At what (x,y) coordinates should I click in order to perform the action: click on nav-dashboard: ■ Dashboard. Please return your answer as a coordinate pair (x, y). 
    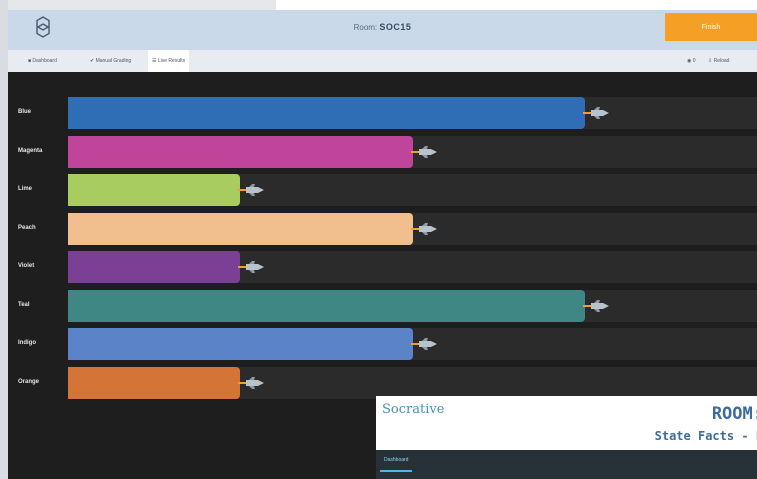
    Looking at the image, I should click on (42, 61).